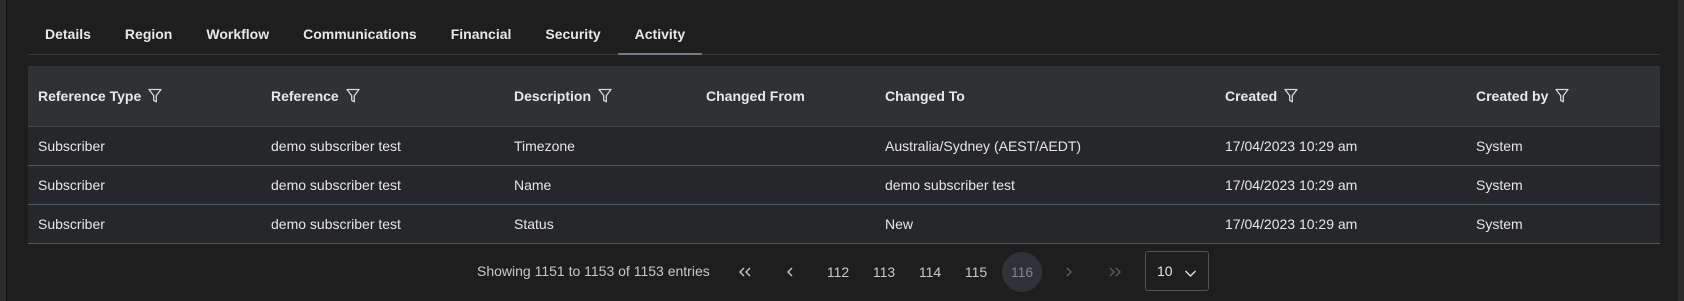 Image resolution: width=1684 pixels, height=301 pixels. I want to click on double-chevron-left-icon, so click(745, 272).